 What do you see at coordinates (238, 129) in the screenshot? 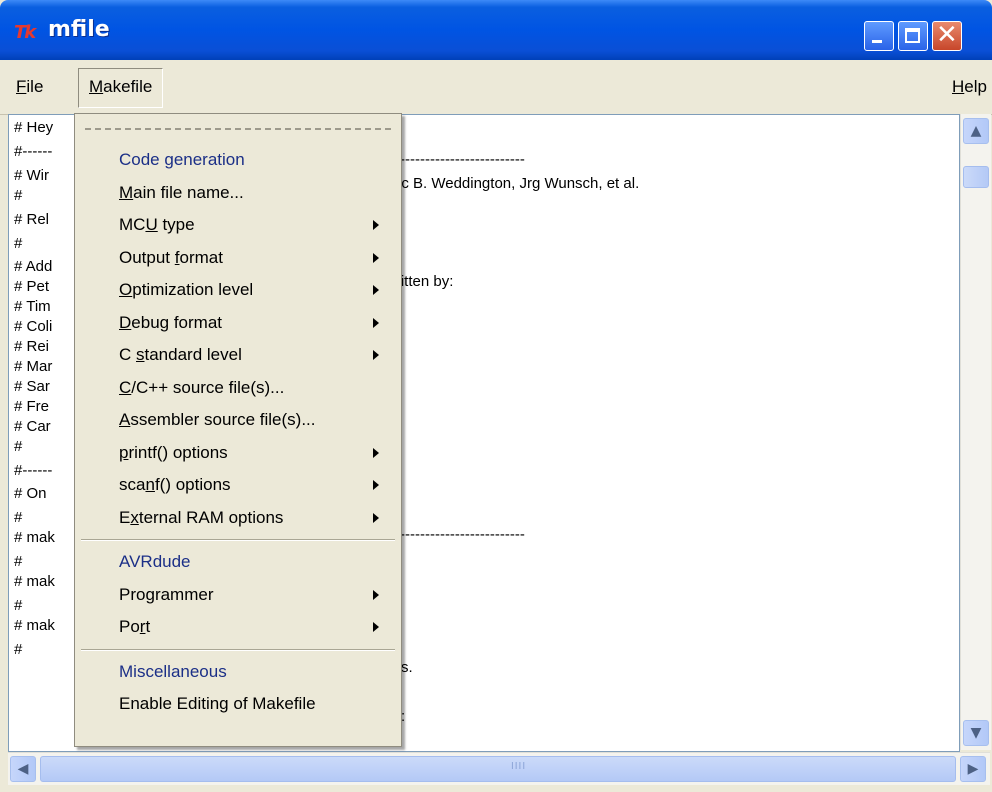
I see `menu-tearoff-line` at bounding box center [238, 129].